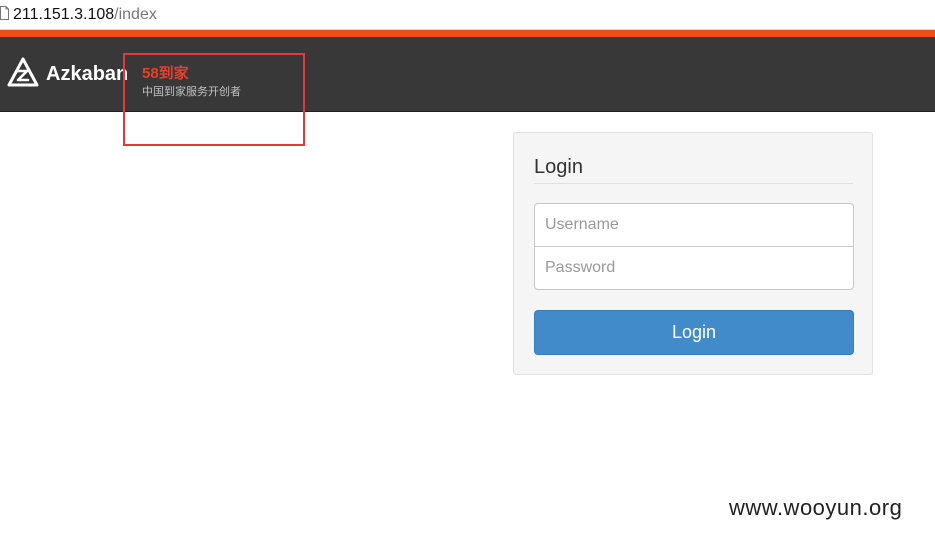 The image size is (935, 537). What do you see at coordinates (64, 14) in the screenshot?
I see `url-host: 211.151.3.108` at bounding box center [64, 14].